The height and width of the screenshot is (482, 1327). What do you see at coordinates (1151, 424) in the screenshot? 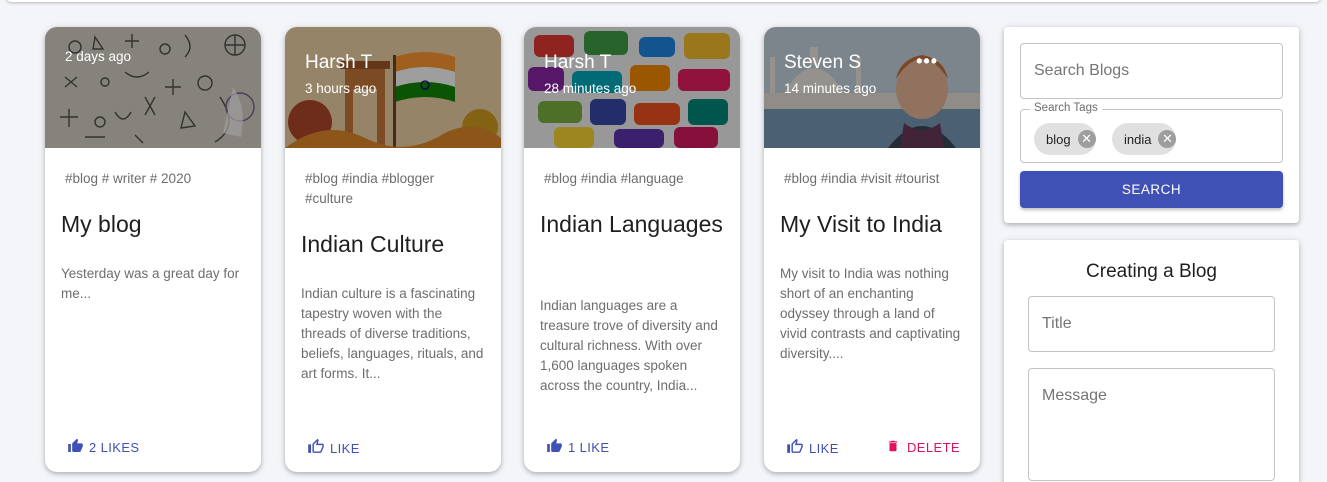
I see `message-field: Message` at bounding box center [1151, 424].